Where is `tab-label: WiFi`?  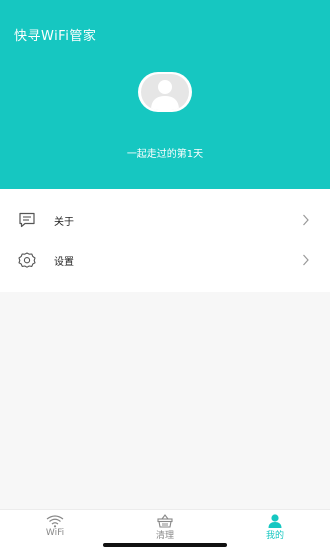 tab-label: WiFi is located at coordinates (55, 533).